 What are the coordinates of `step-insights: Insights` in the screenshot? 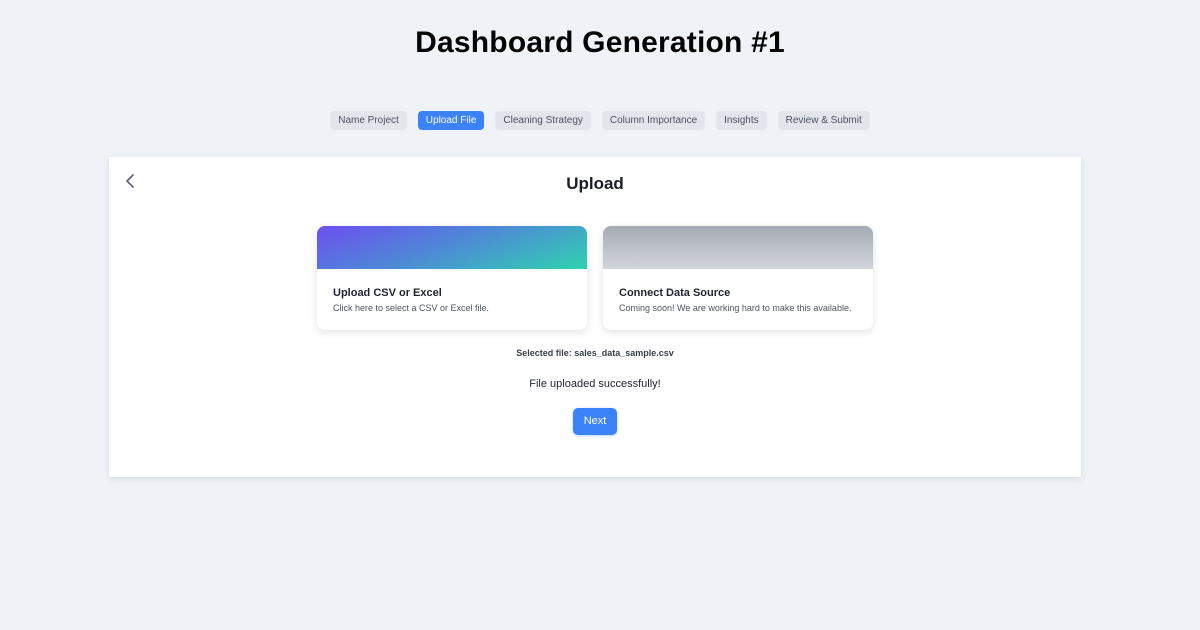 It's located at (741, 120).